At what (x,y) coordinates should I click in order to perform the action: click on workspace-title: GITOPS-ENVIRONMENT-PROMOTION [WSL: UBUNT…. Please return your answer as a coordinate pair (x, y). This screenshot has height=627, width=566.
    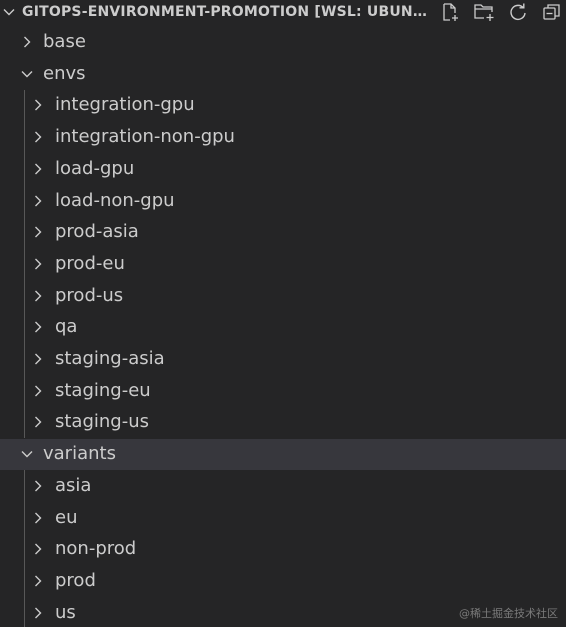
    Looking at the image, I should click on (226, 12).